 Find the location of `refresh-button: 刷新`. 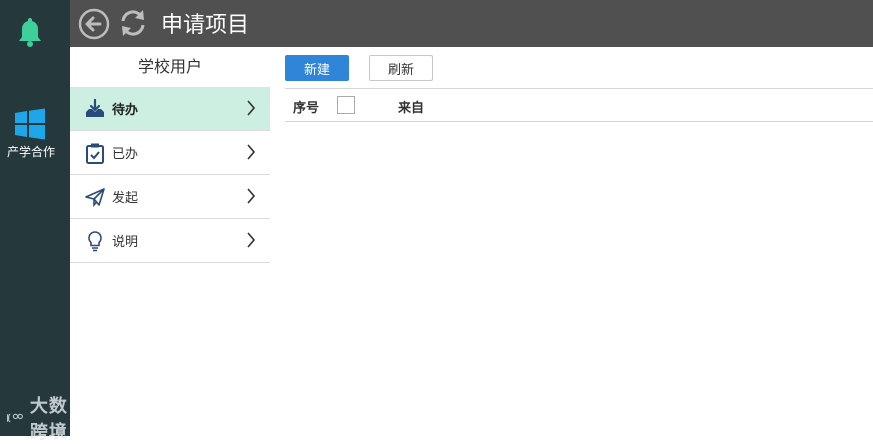

refresh-button: 刷新 is located at coordinates (401, 68).